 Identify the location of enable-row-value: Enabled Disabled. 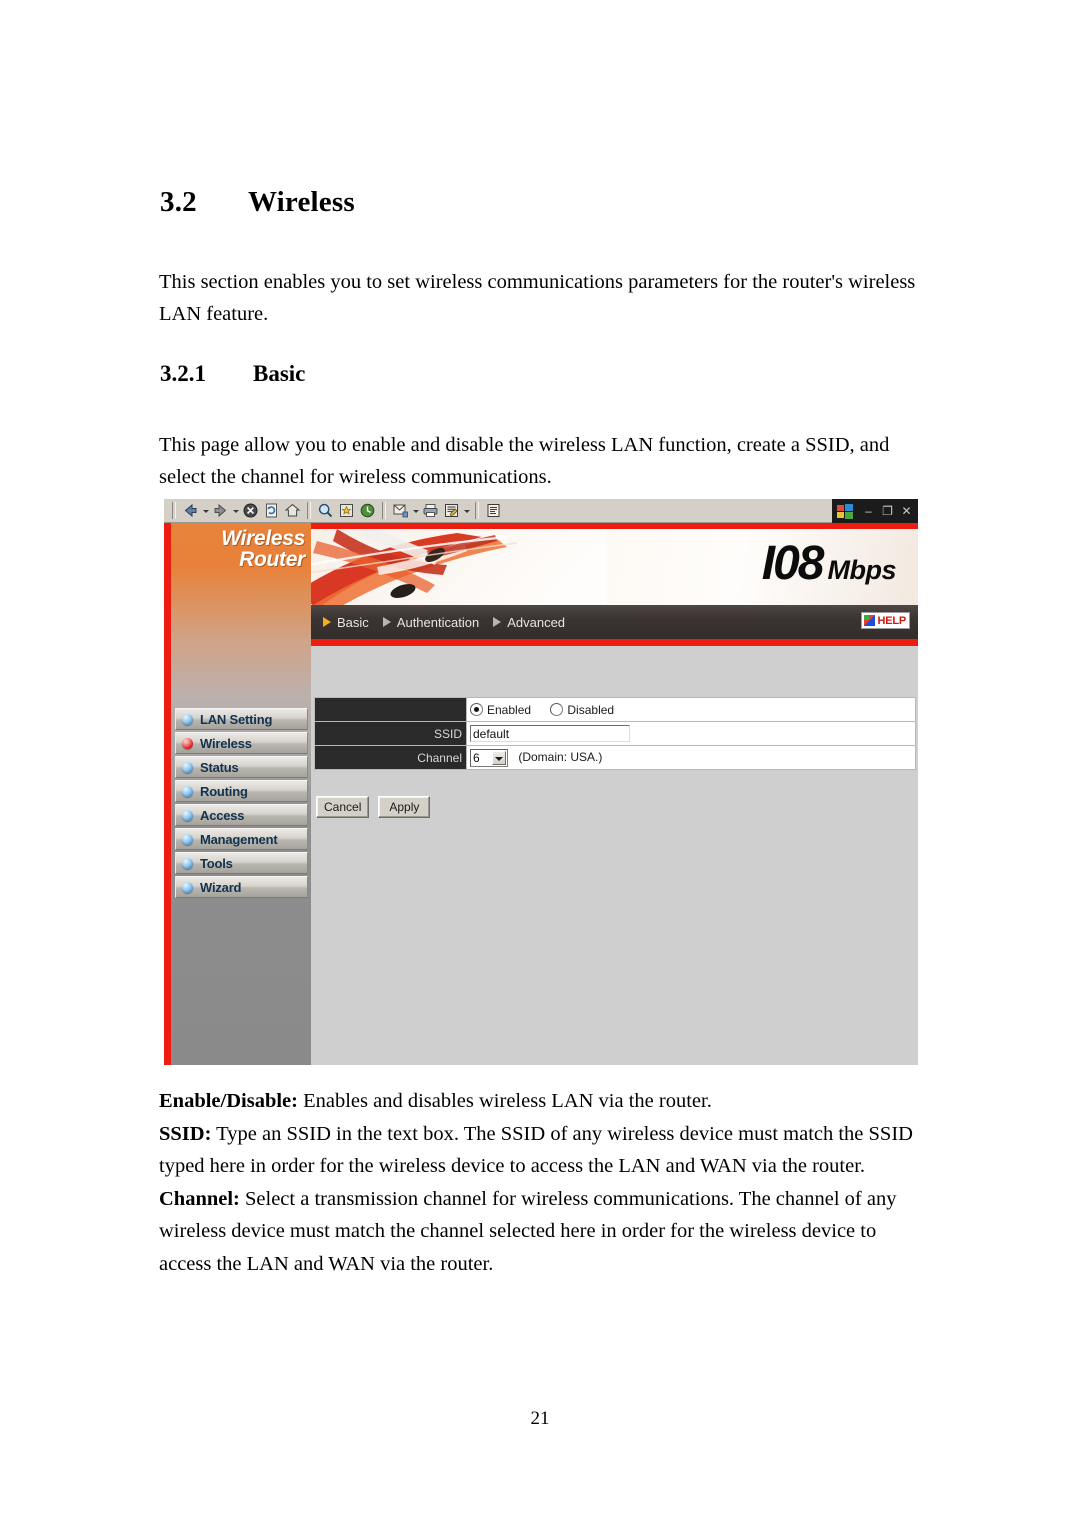
(691, 709).